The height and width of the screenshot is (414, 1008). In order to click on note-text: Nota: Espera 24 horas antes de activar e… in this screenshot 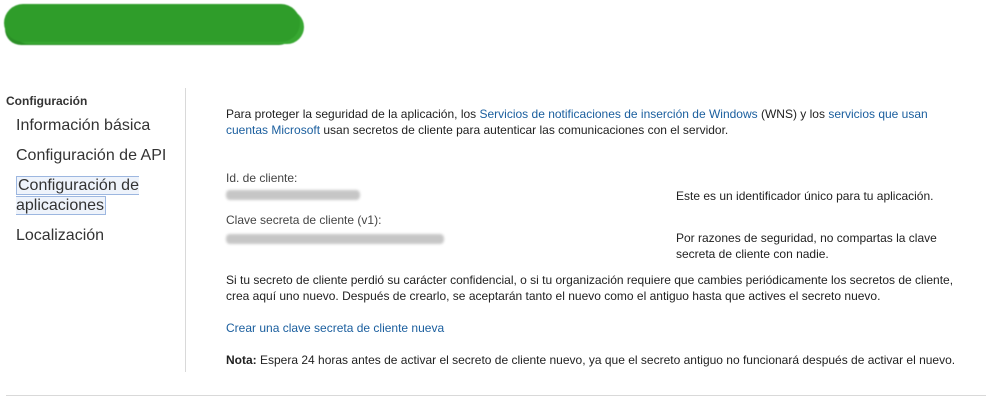, I will do `click(591, 360)`.